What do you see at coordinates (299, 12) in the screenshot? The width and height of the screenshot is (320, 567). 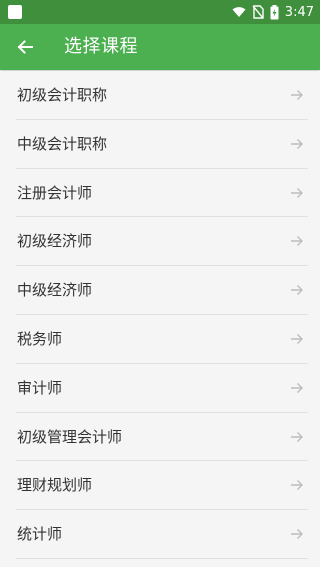 I see `status-time: 3:47` at bounding box center [299, 12].